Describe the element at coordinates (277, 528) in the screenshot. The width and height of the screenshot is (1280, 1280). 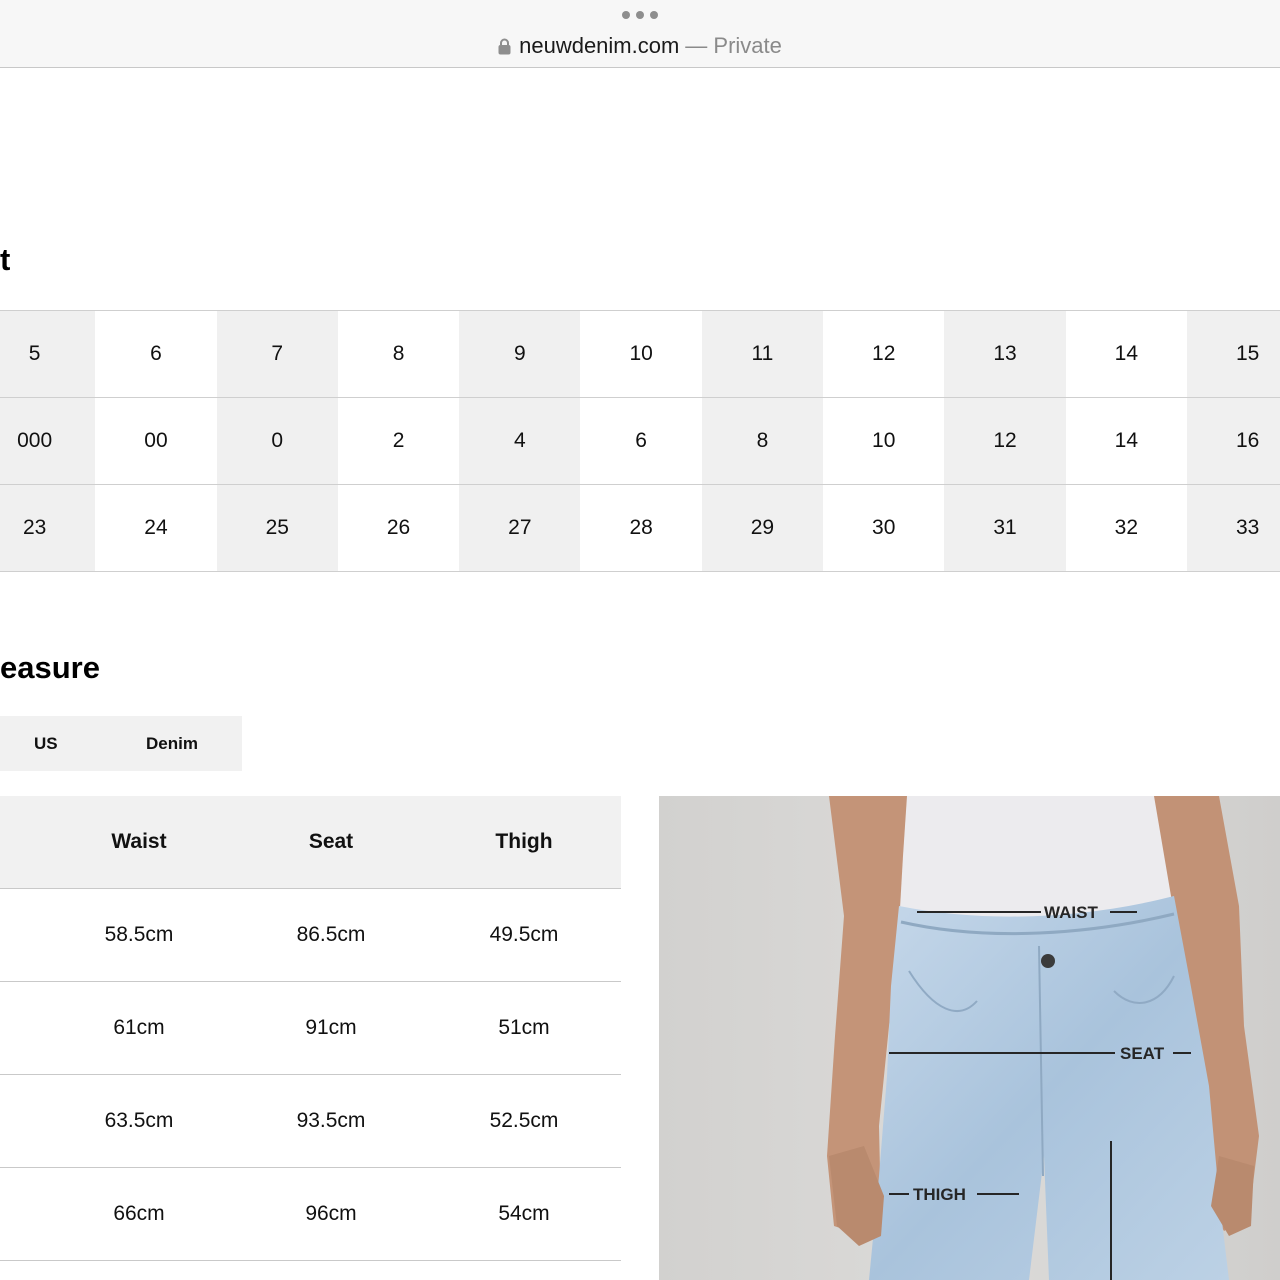
I see `size-cell: 25` at that location.